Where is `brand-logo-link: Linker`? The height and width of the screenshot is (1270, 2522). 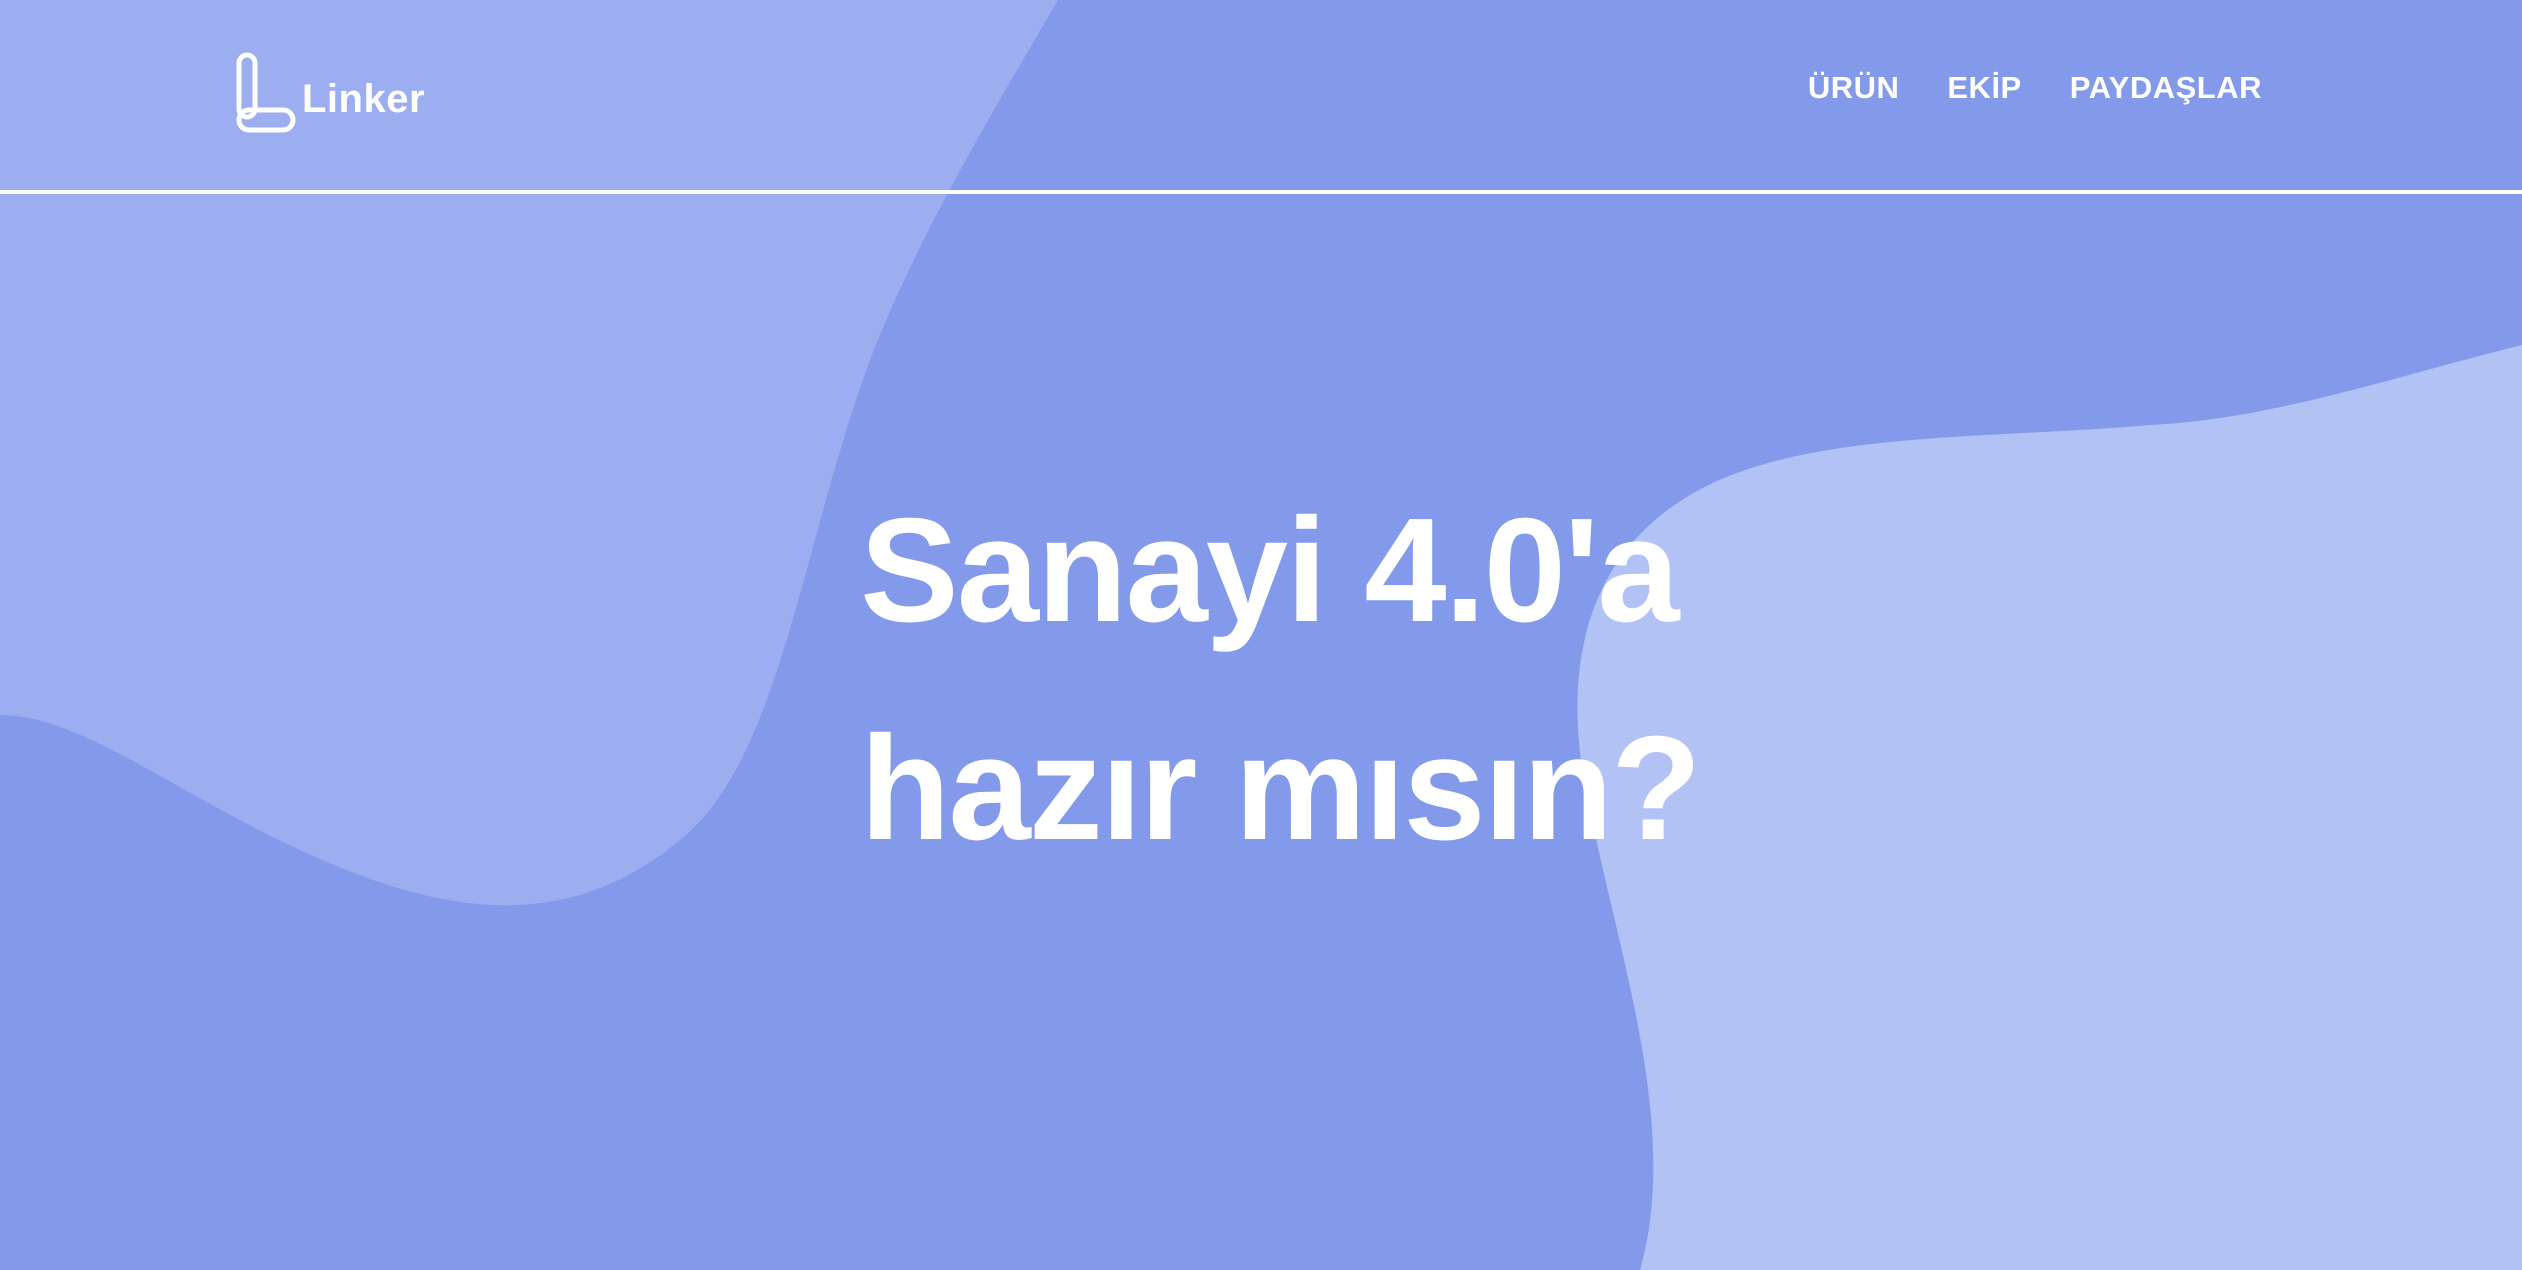
brand-logo-link: Linker is located at coordinates (329, 94).